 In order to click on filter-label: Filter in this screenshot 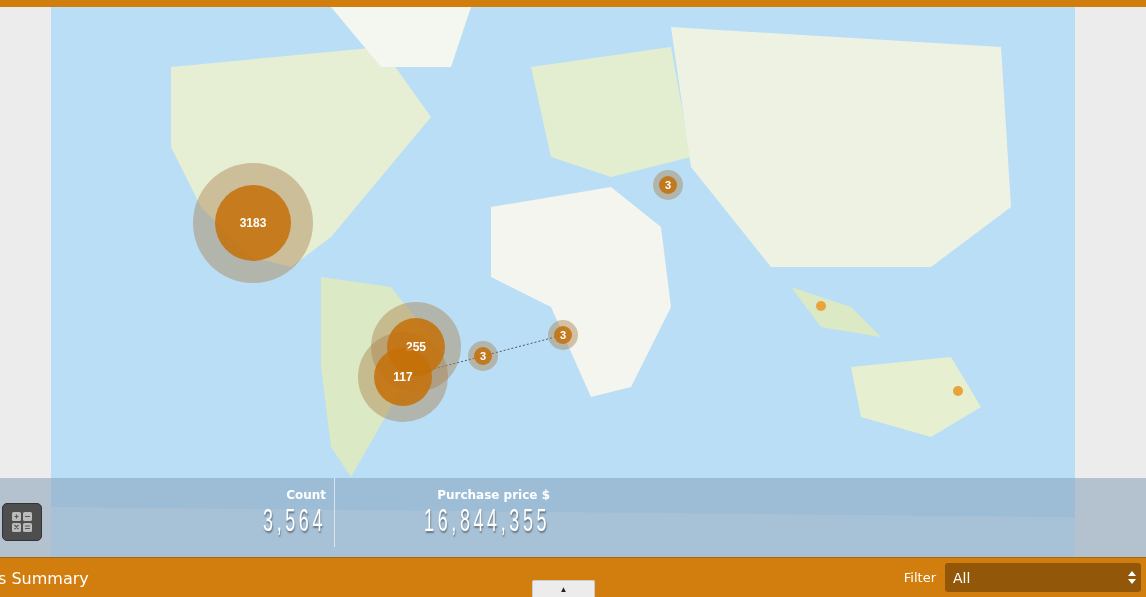, I will do `click(919, 577)`.